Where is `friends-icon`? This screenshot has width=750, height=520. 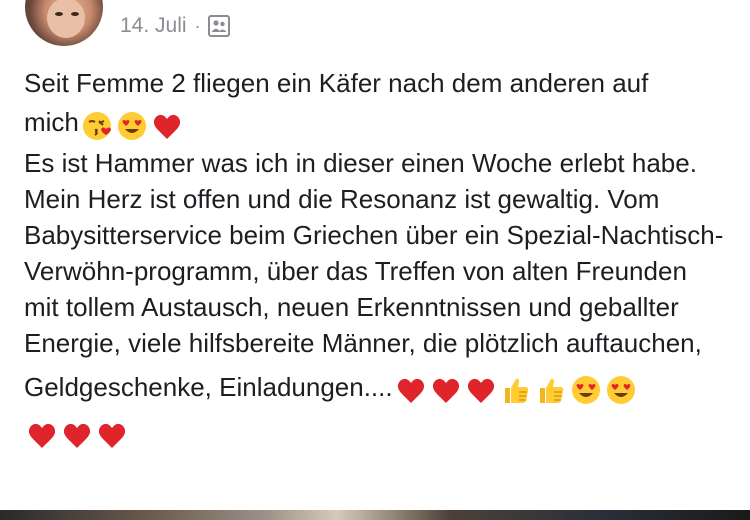 friends-icon is located at coordinates (218, 26).